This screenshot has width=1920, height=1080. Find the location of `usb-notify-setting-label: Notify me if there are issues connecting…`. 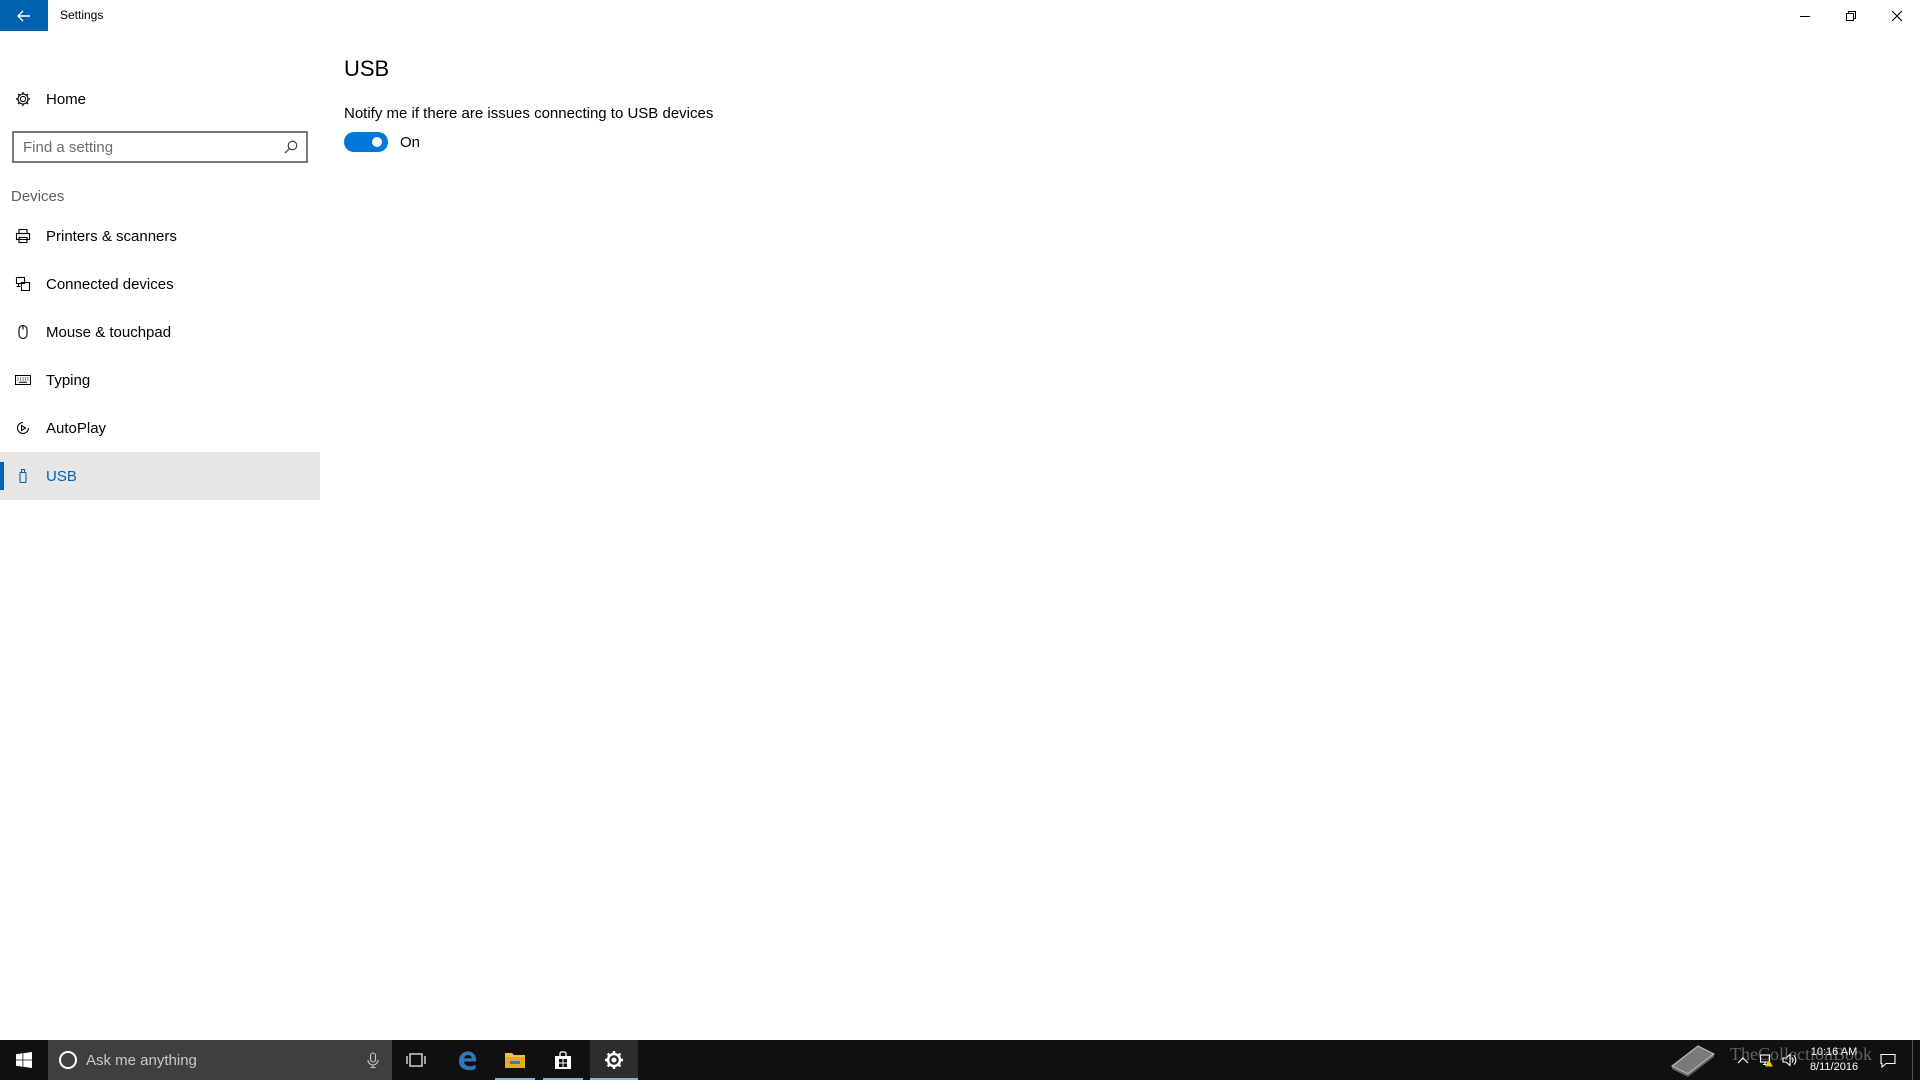

usb-notify-setting-label: Notify me if there are issues connecting… is located at coordinates (529, 113).